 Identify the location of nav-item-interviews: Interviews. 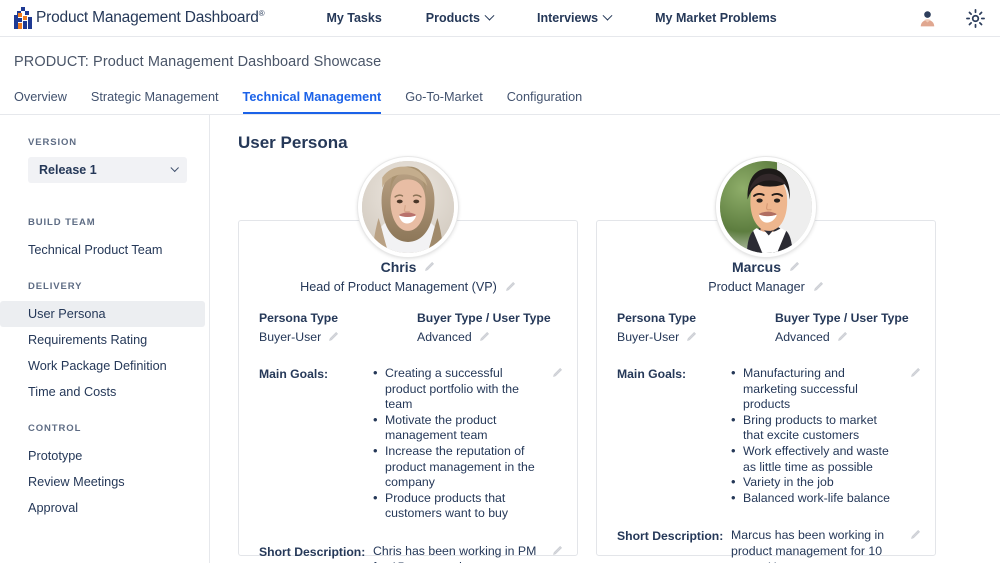
(574, 17).